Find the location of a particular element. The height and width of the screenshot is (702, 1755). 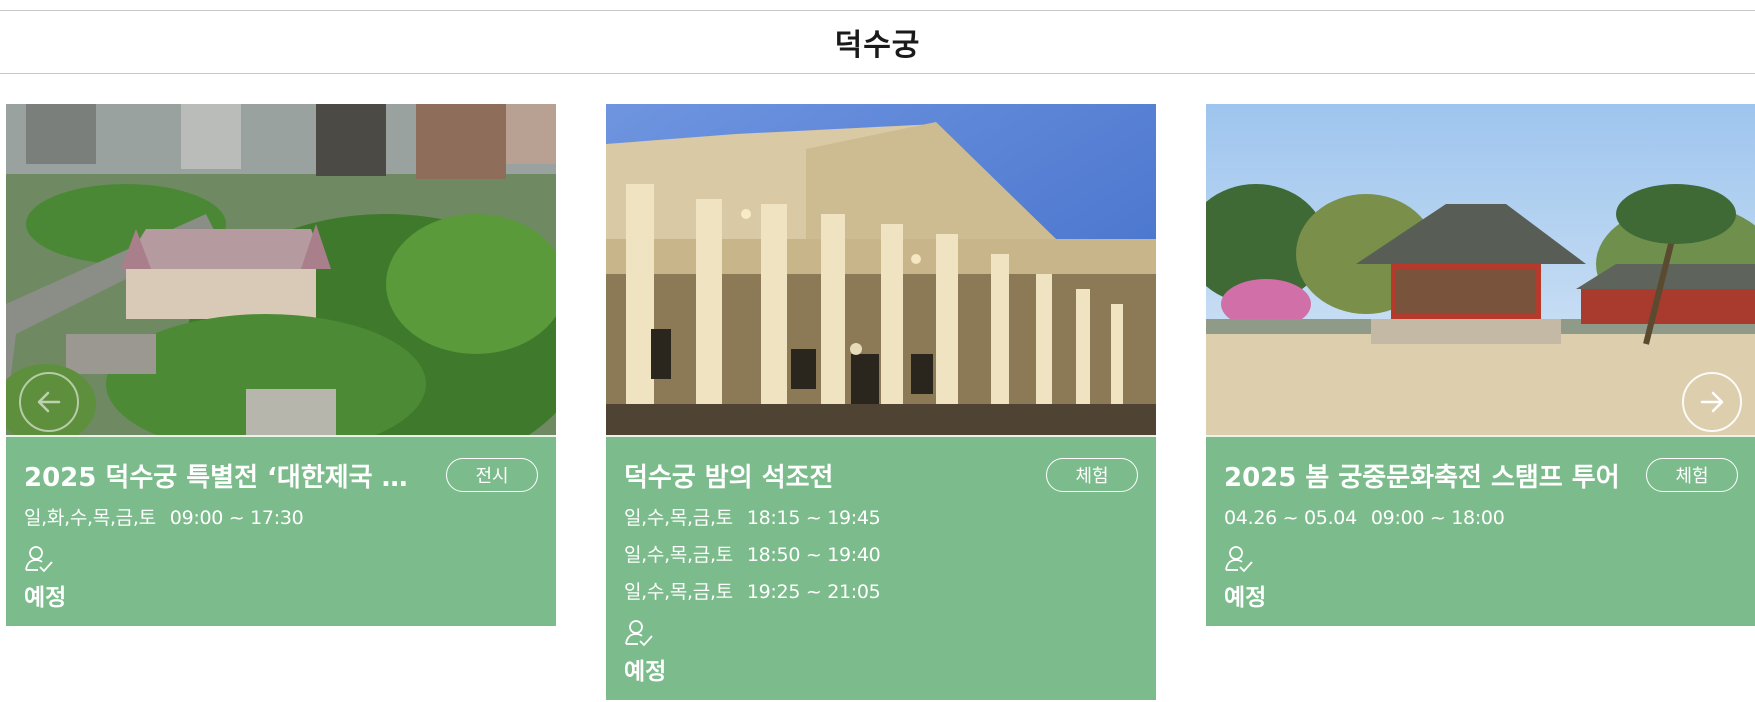

carousel-prev-button is located at coordinates (49, 402).